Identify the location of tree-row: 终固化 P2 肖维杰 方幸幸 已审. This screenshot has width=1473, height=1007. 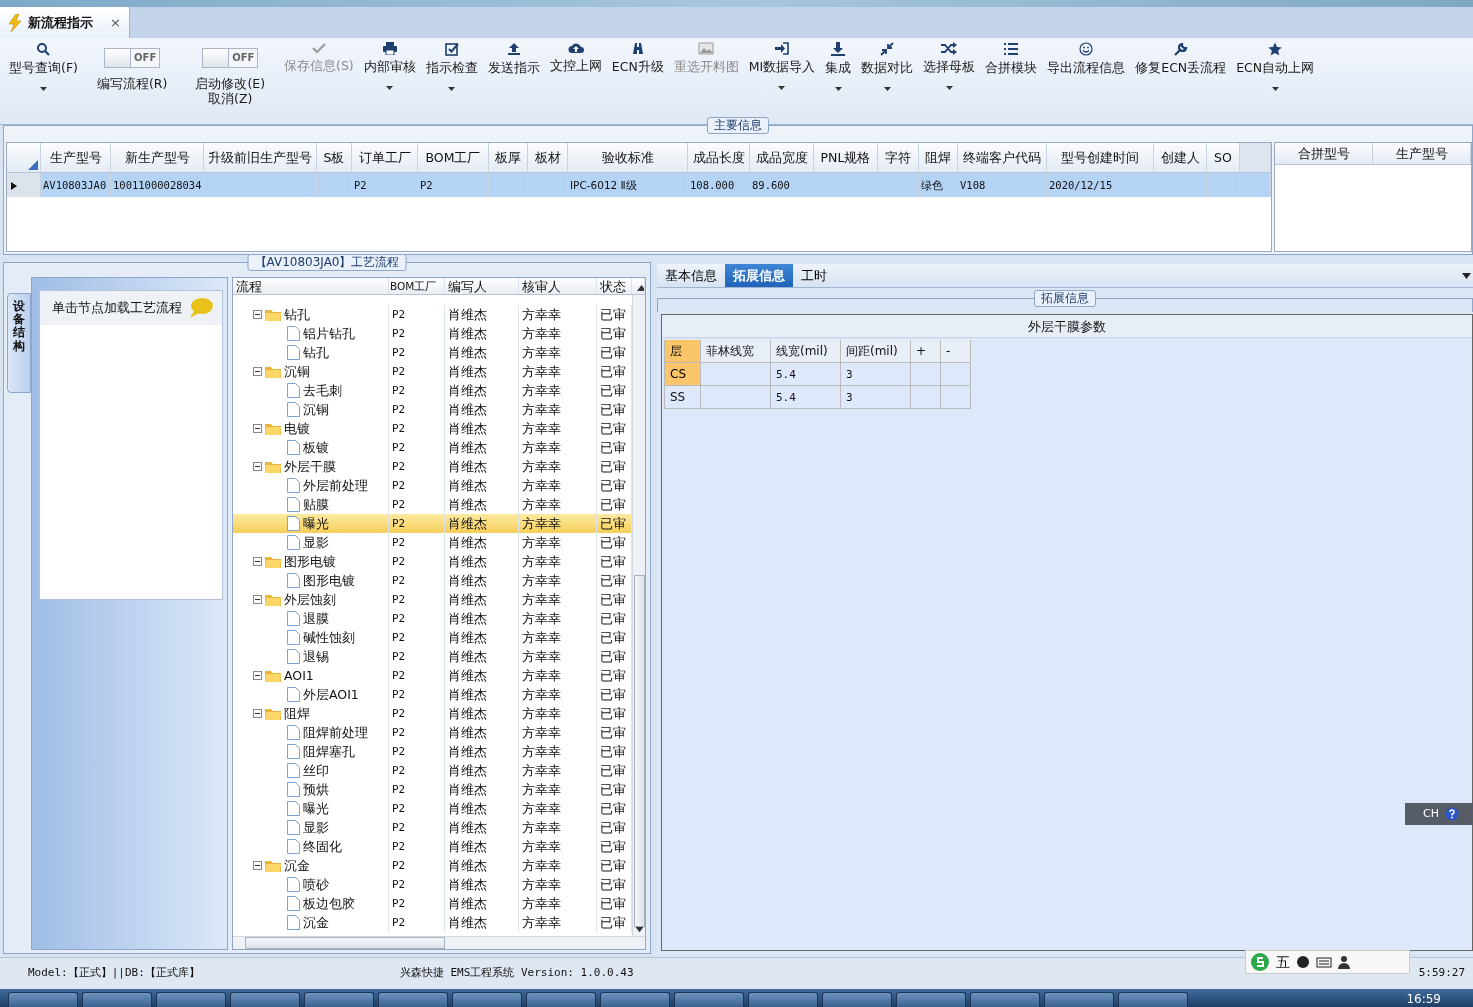
(432, 846).